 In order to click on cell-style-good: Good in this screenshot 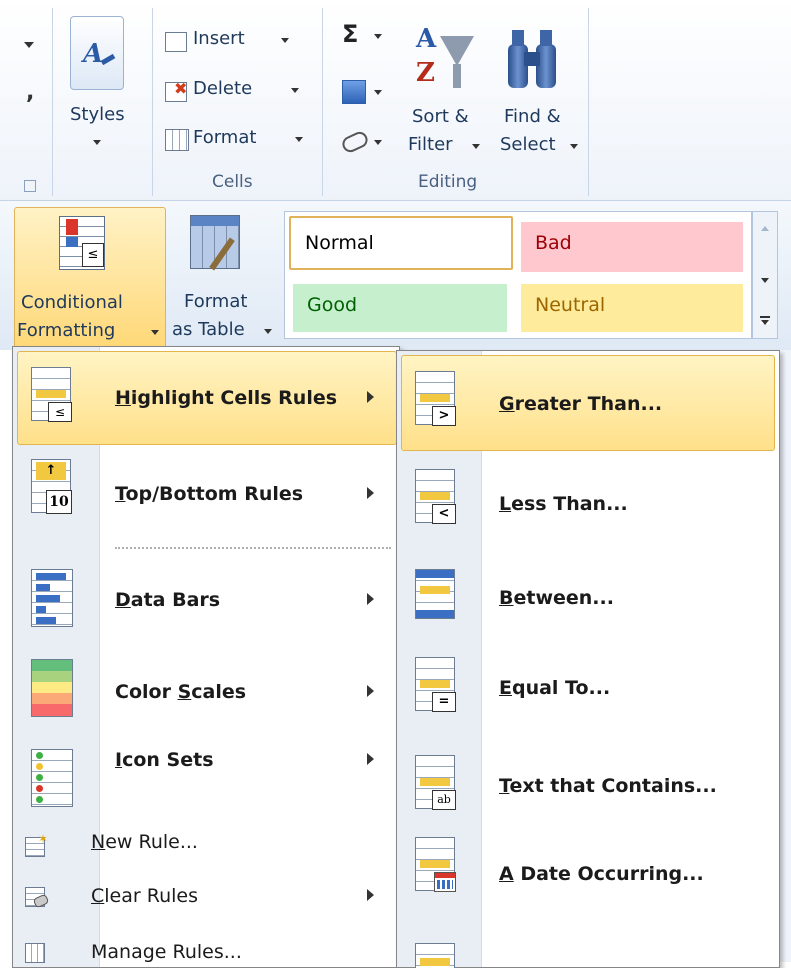, I will do `click(400, 308)`.